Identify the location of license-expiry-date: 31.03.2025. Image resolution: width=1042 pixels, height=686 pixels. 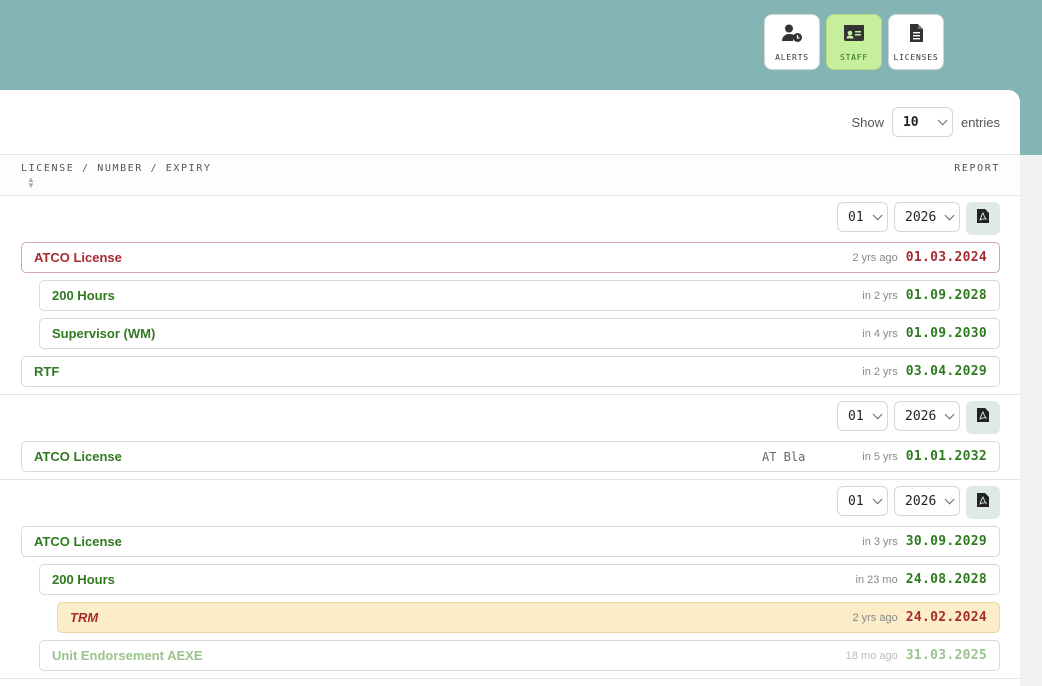
(946, 655).